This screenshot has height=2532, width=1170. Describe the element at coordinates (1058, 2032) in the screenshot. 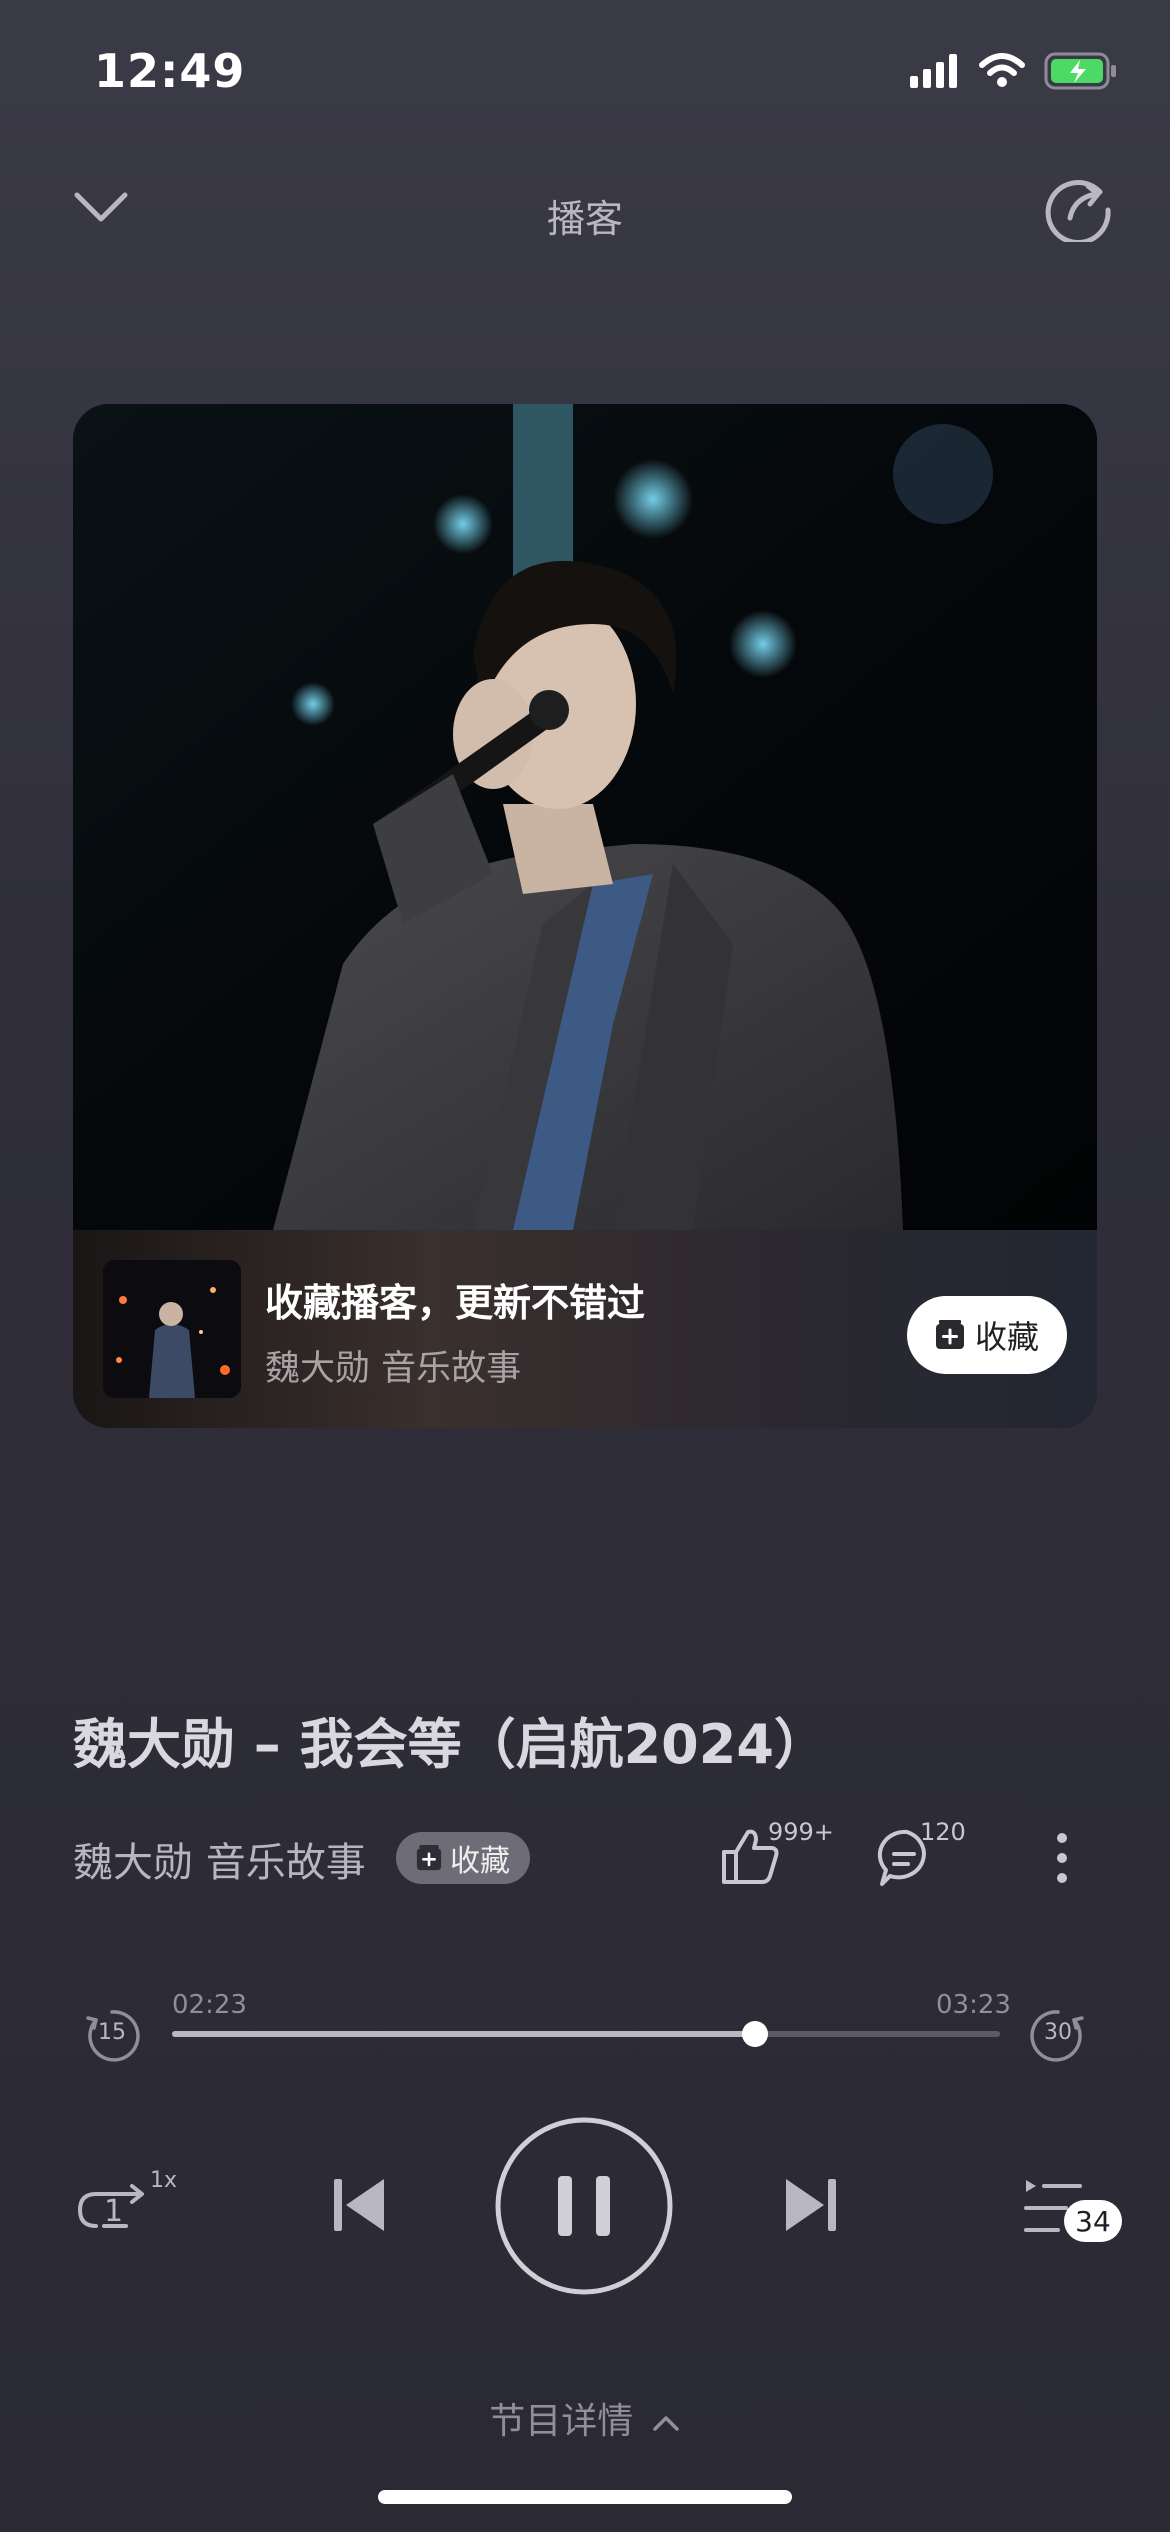

I see `forward-seconds-label: 30` at that location.